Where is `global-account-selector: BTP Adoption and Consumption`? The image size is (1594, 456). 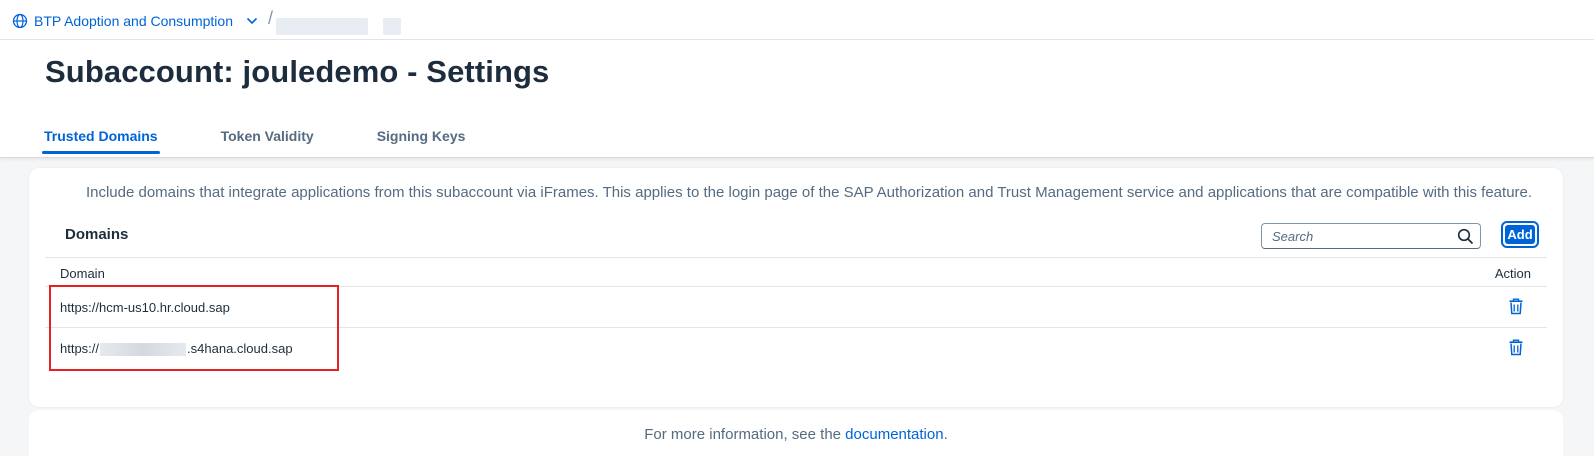 global-account-selector: BTP Adoption and Consumption is located at coordinates (135, 21).